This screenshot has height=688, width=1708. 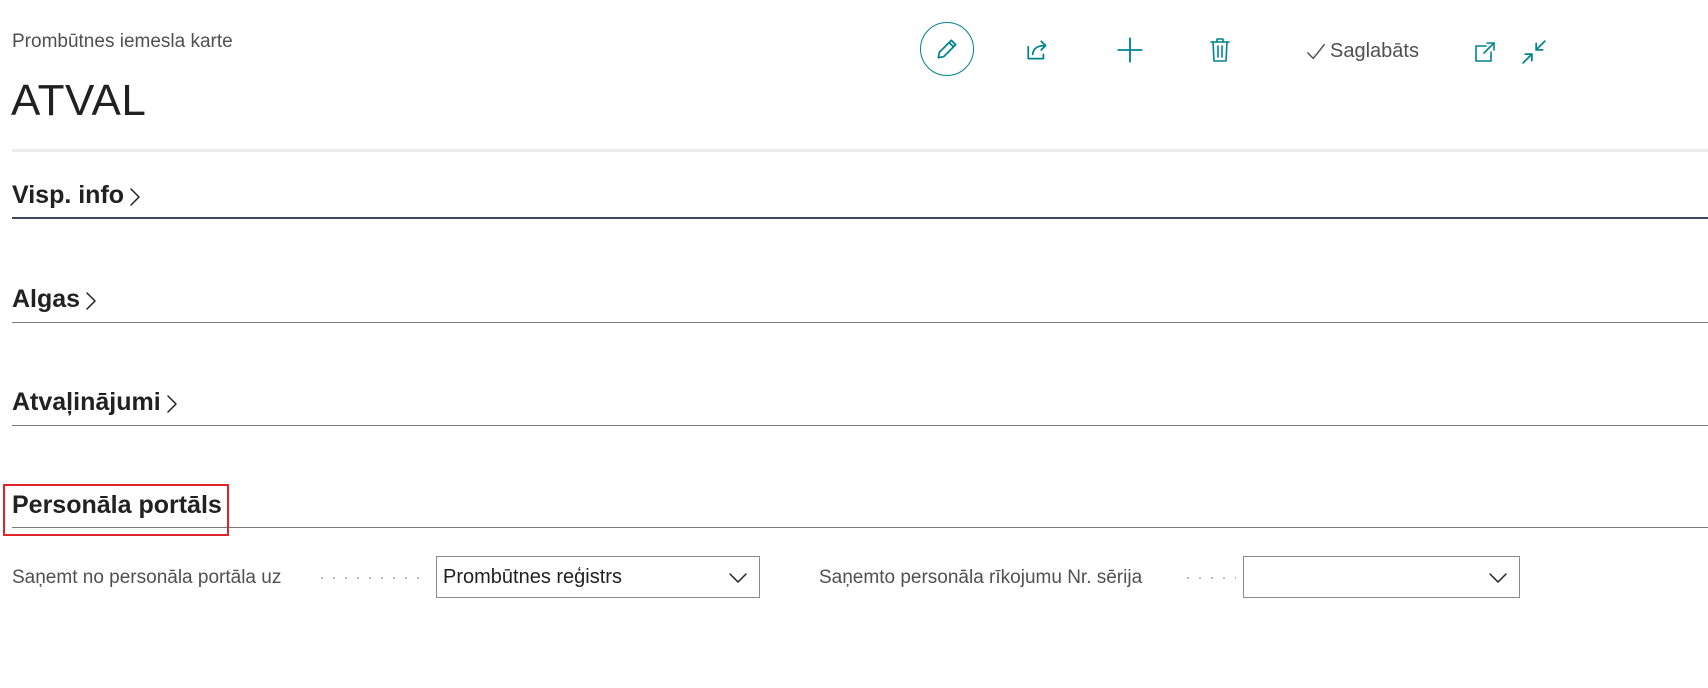 I want to click on receive-from-portal-select: Prombūtnes reģistrs, so click(x=598, y=577).